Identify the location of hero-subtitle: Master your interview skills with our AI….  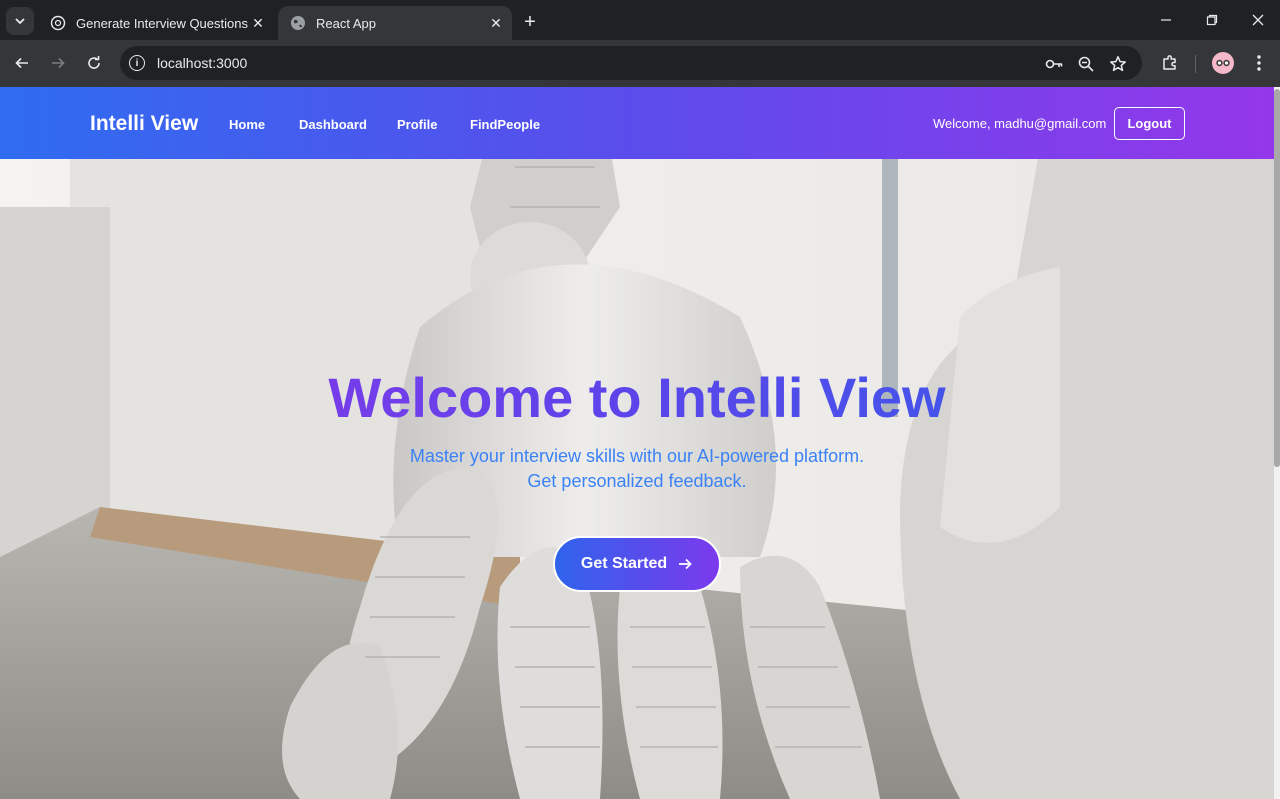
(637, 469).